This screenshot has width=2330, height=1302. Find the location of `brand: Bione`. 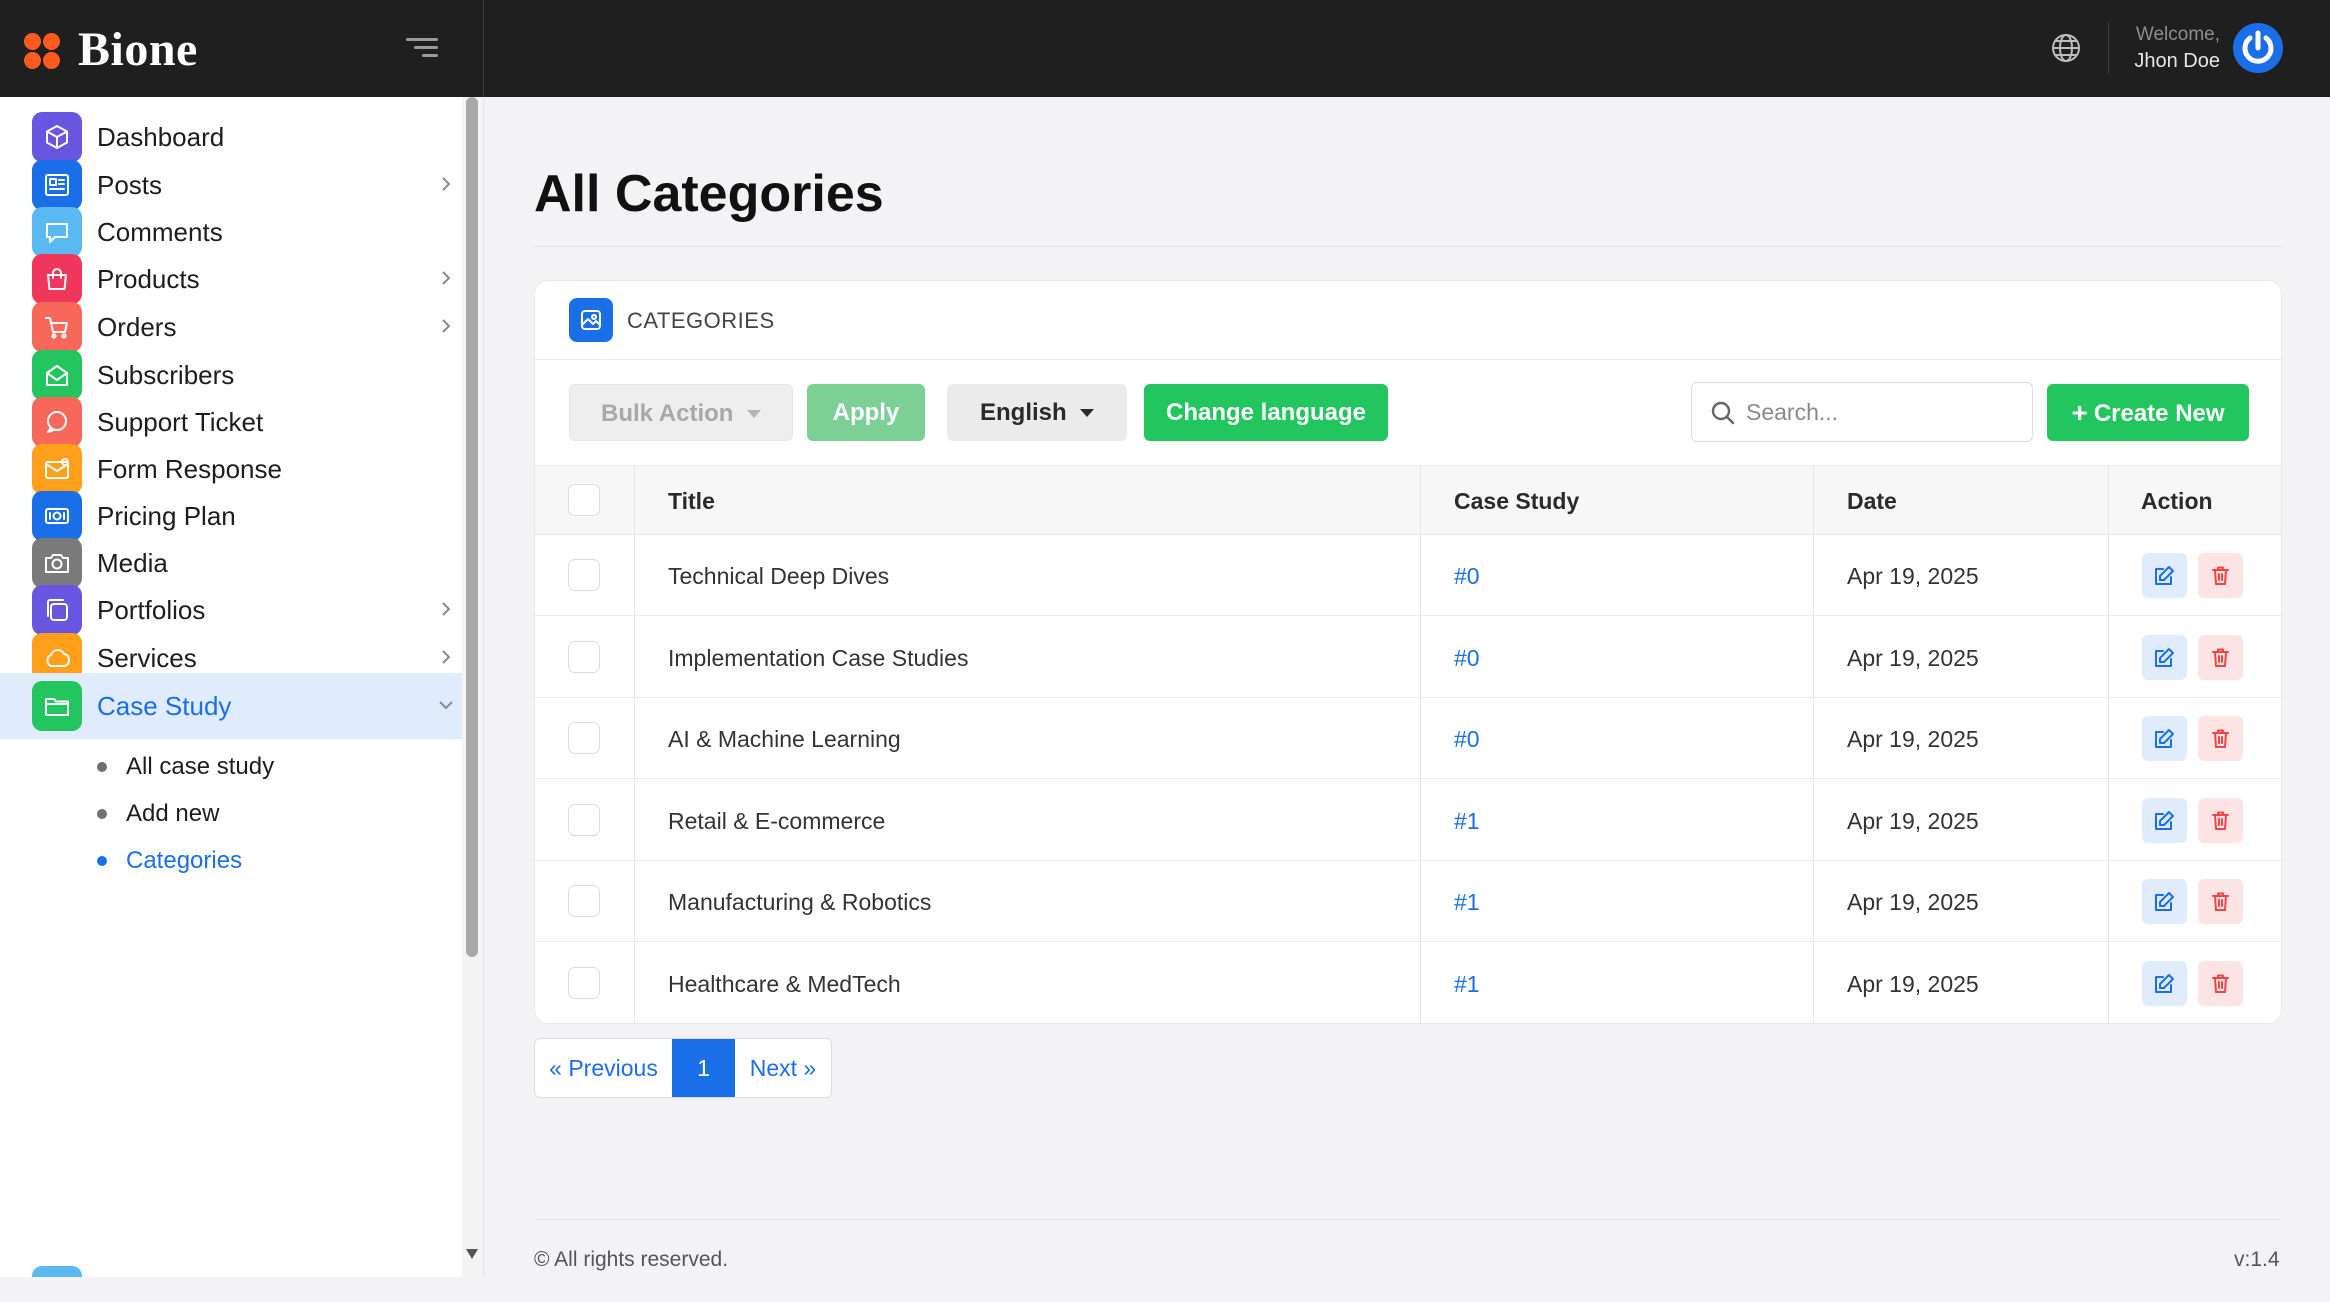

brand: Bione is located at coordinates (242, 48).